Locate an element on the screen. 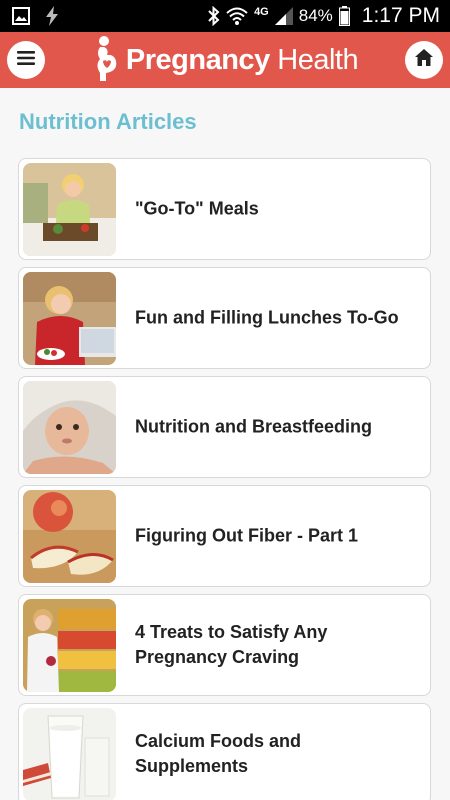 This screenshot has height=800, width=450. app-brand: Pregnancy Health is located at coordinates (225, 60).